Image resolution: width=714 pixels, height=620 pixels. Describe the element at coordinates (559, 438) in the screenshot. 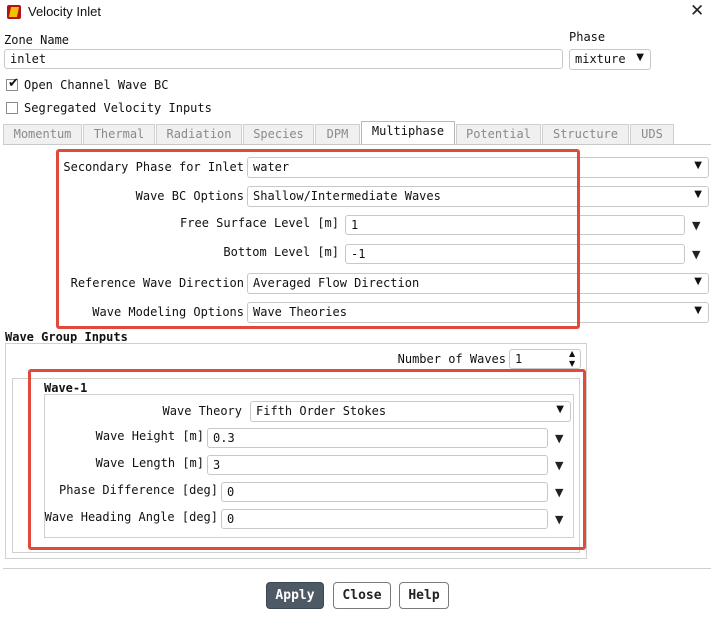

I see `wave-height-dropdown-icon: ▼` at that location.